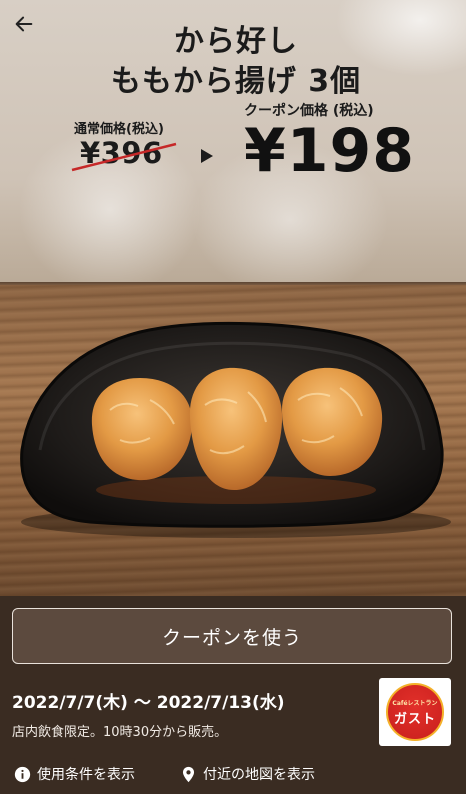  Describe the element at coordinates (120, 732) in the screenshot. I see `usage-note: 店内飲食限定。10時30分から販売。` at that location.